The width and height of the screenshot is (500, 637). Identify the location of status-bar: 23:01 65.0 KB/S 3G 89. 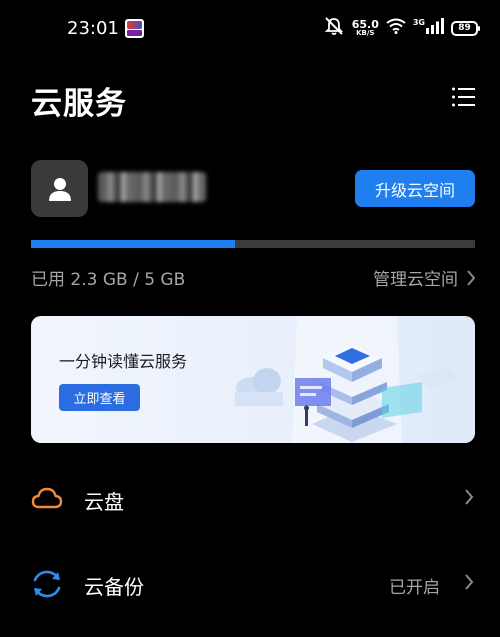
(250, 29).